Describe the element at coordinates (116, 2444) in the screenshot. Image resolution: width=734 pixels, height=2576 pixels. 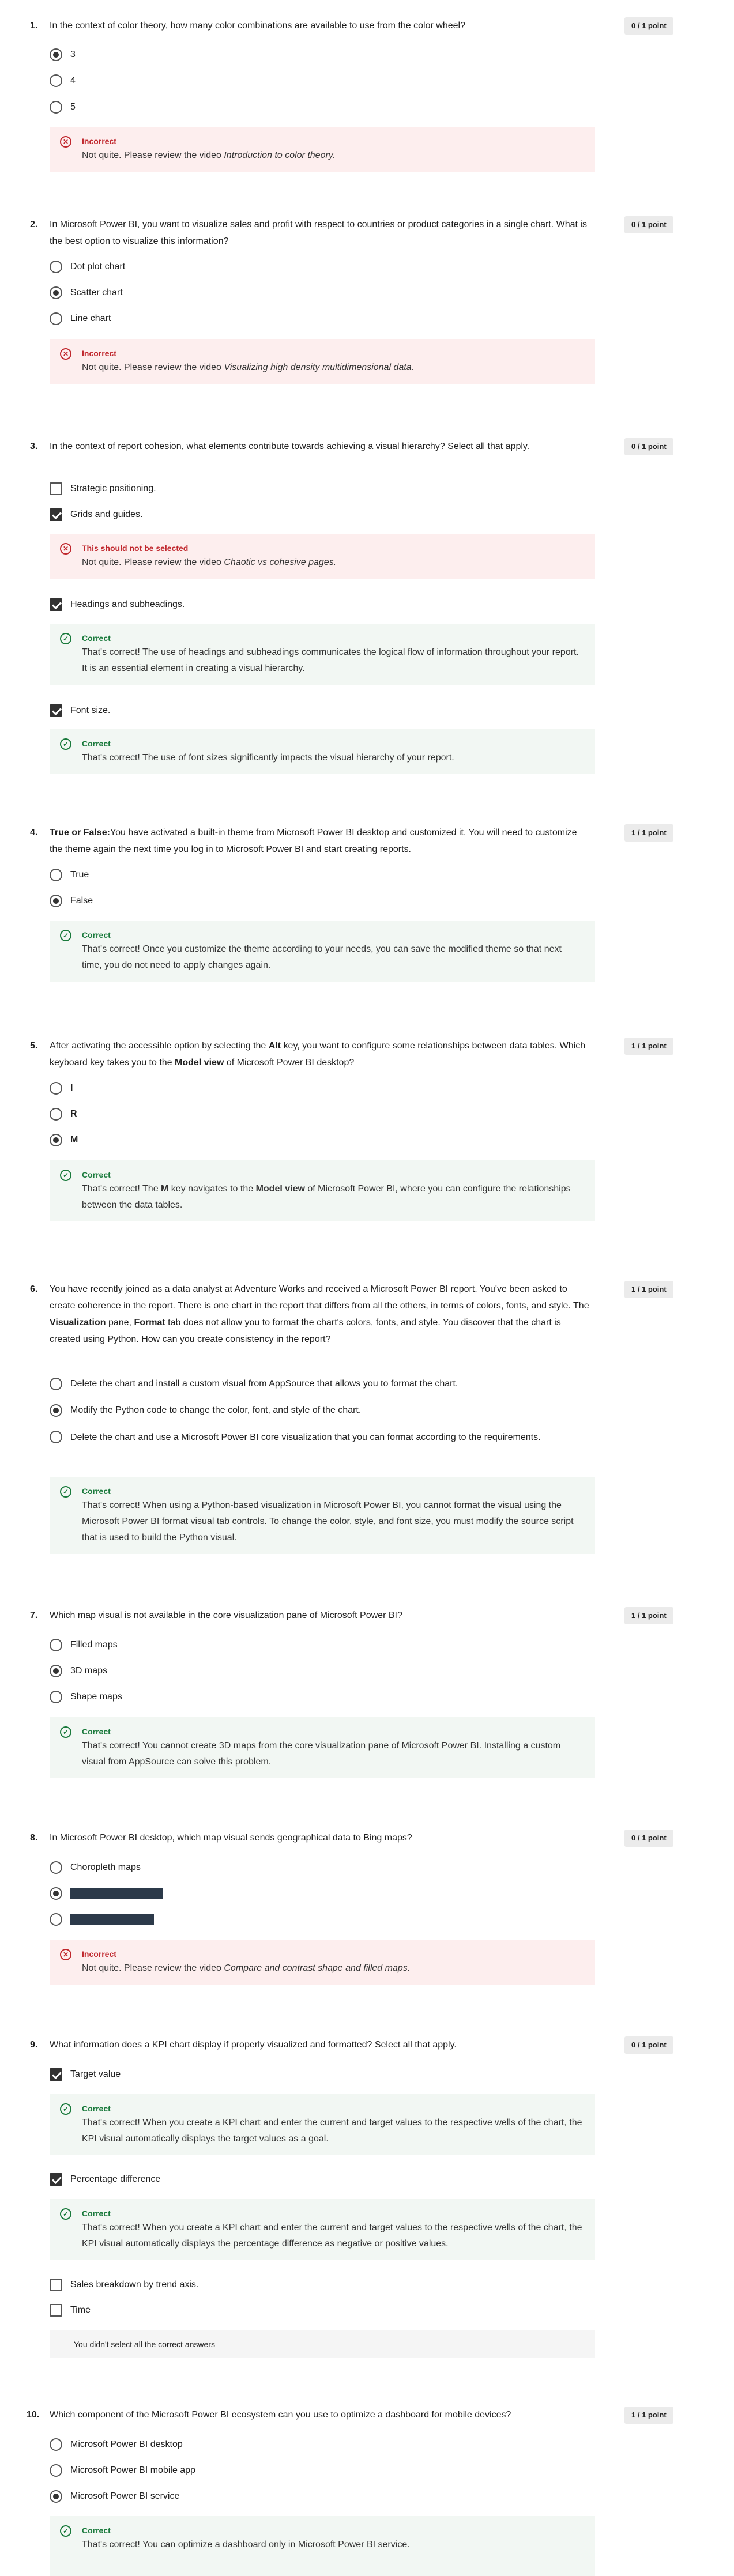
I see `option-powerbi-desktop: Microsoft Power BI desktop` at that location.